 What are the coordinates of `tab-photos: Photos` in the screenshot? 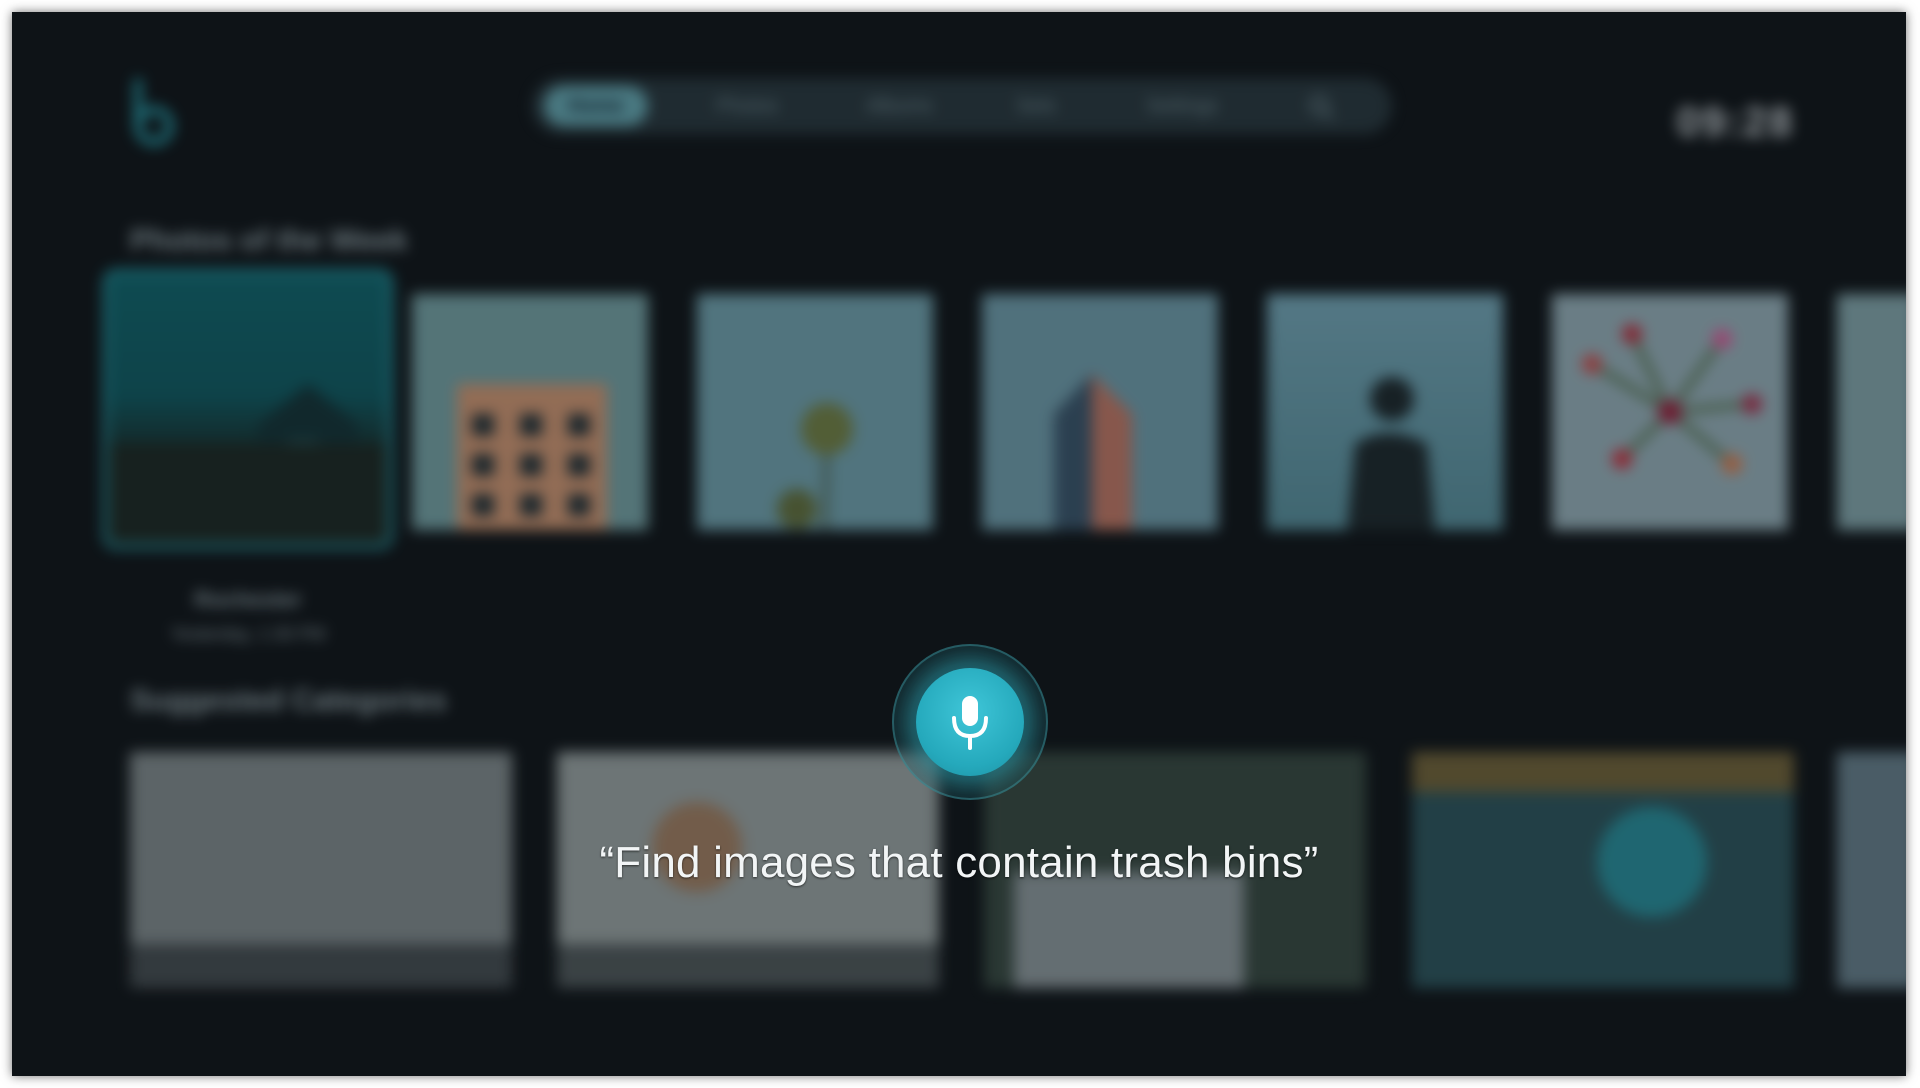 It's located at (747, 106).